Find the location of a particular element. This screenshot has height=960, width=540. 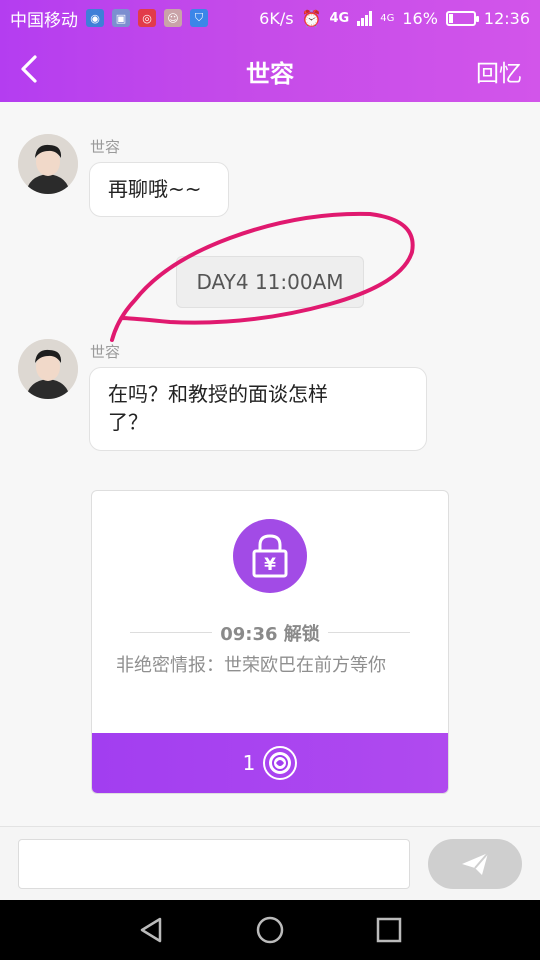

nav-back-button is located at coordinates (151, 930).